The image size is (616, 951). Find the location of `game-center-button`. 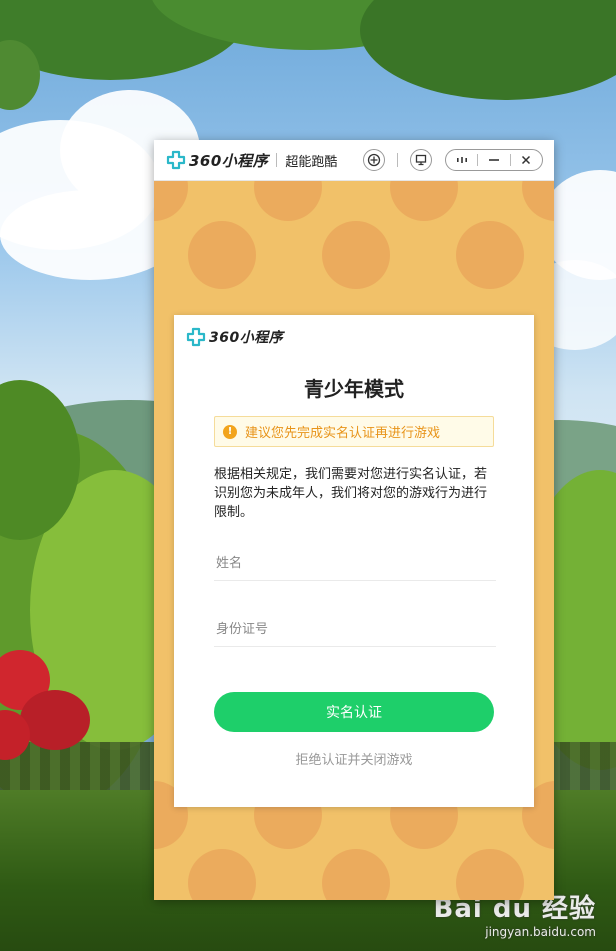

game-center-button is located at coordinates (374, 160).